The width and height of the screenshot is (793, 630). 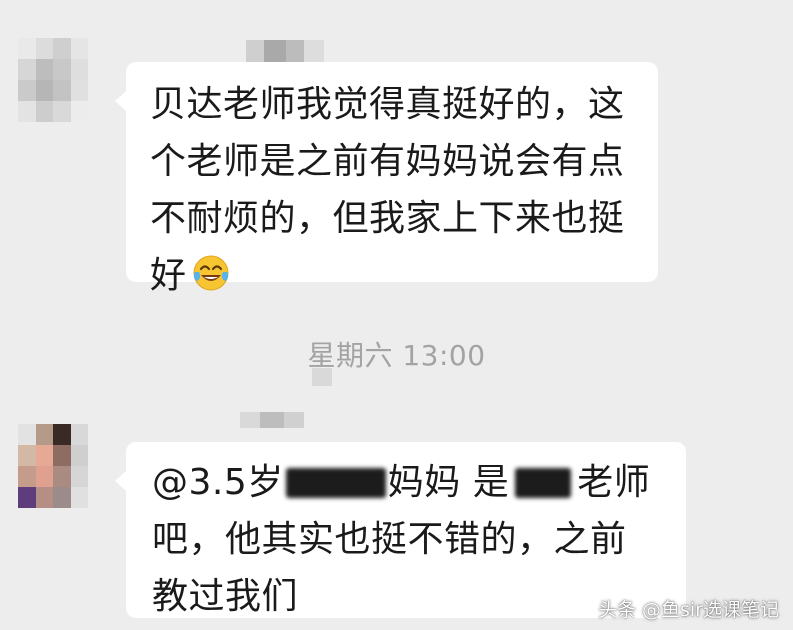 I want to click on tears-of-joy-emoji, so click(x=211, y=273).